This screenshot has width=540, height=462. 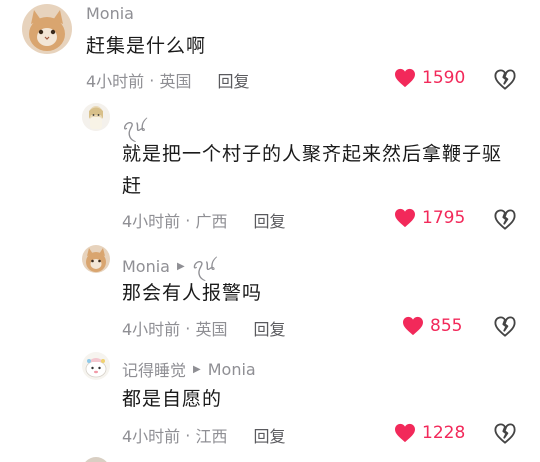 What do you see at coordinates (211, 221) in the screenshot?
I see `comment-location: 广西` at bounding box center [211, 221].